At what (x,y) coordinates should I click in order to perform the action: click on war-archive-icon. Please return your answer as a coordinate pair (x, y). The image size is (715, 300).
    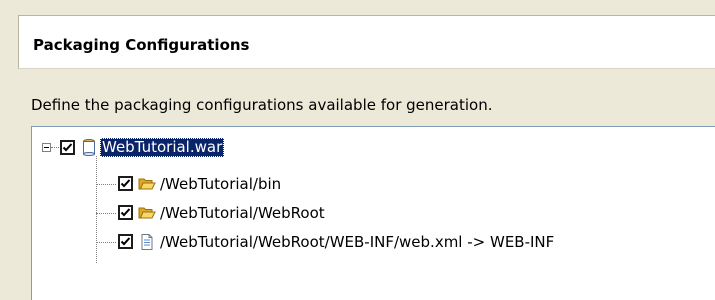
    Looking at the image, I should click on (89, 147).